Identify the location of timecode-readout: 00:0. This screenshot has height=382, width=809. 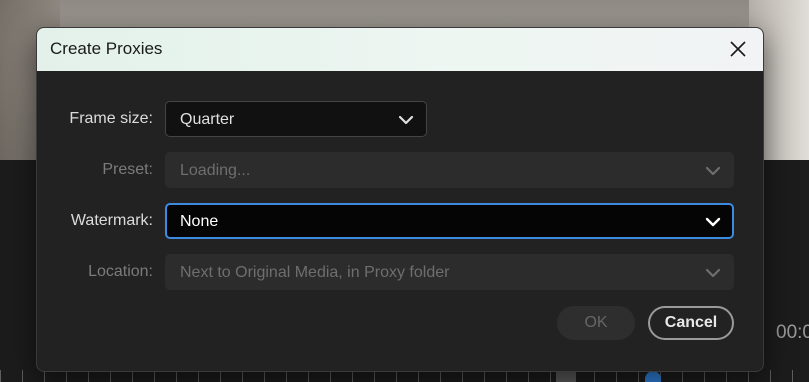
(792, 332).